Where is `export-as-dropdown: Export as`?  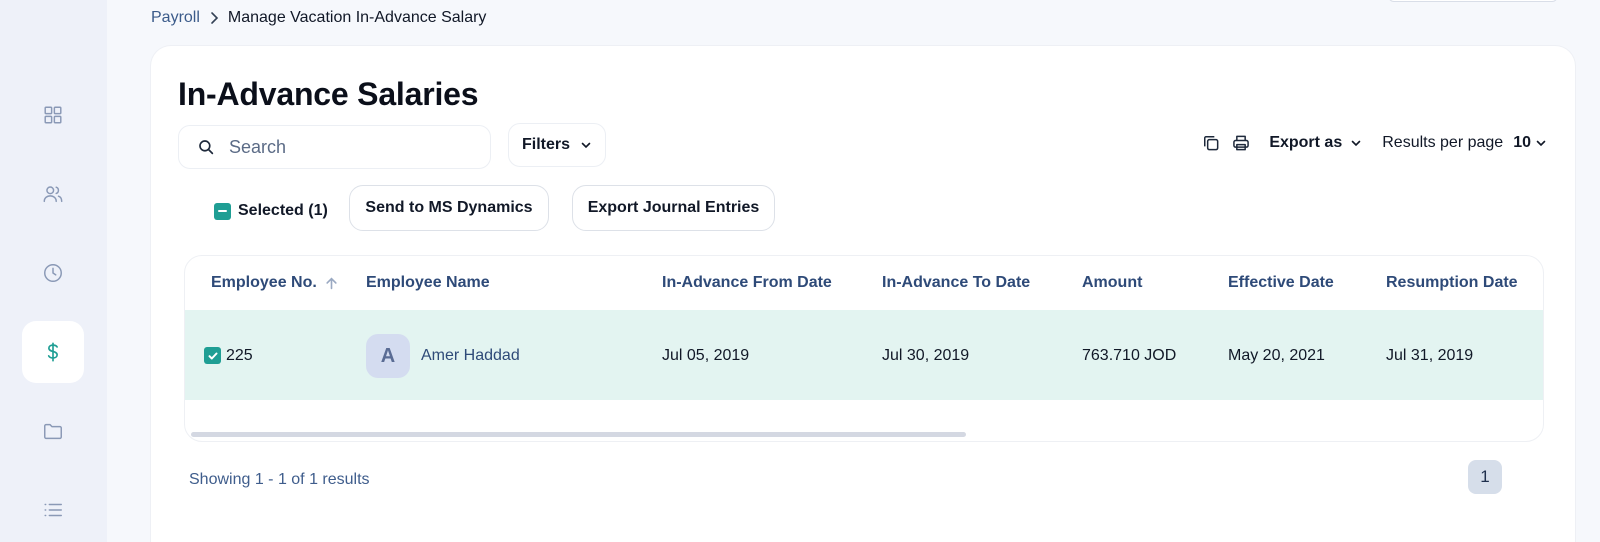
export-as-dropdown: Export as is located at coordinates (1315, 143).